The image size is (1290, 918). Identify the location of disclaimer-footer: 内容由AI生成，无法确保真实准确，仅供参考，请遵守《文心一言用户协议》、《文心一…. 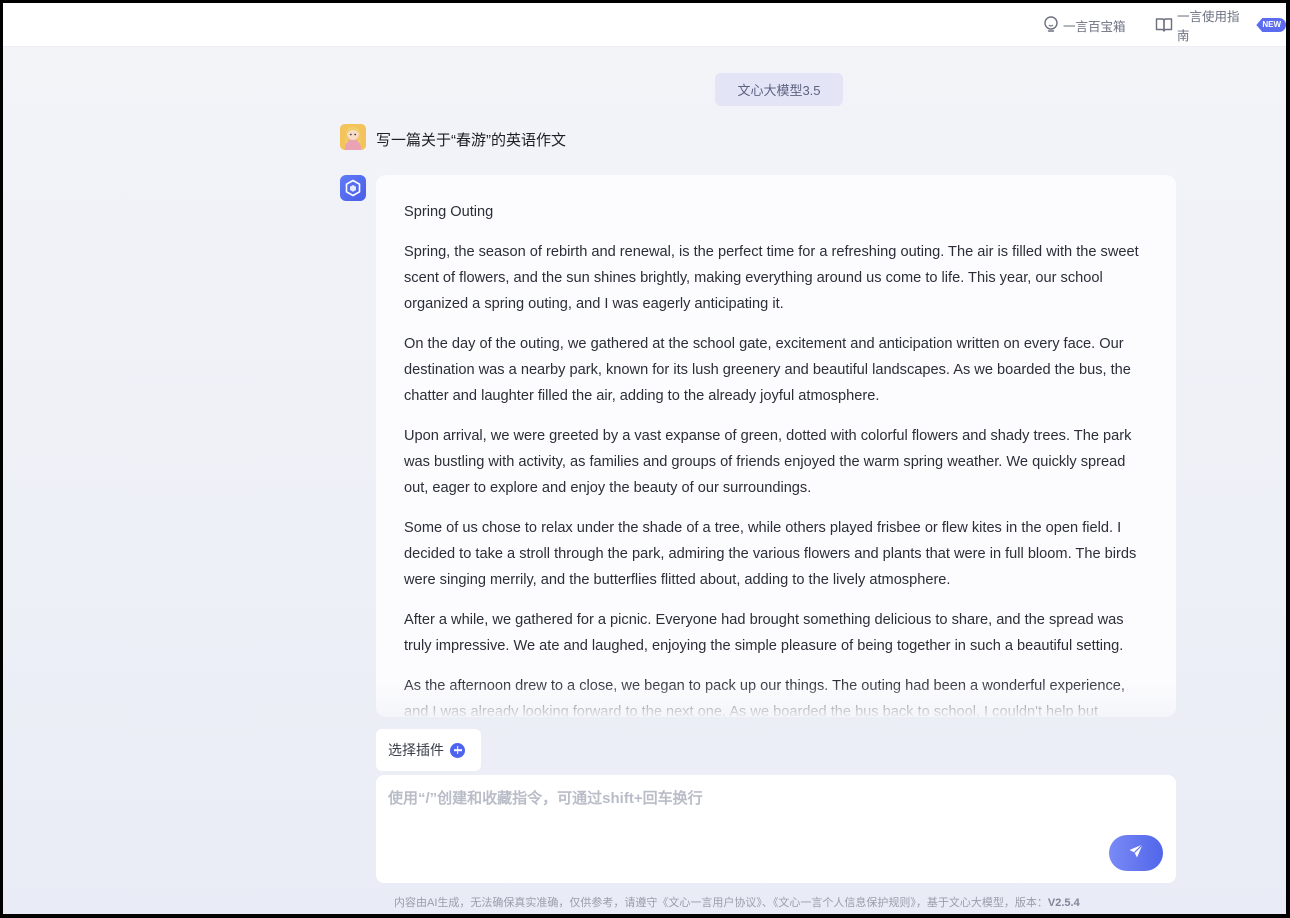
(737, 902).